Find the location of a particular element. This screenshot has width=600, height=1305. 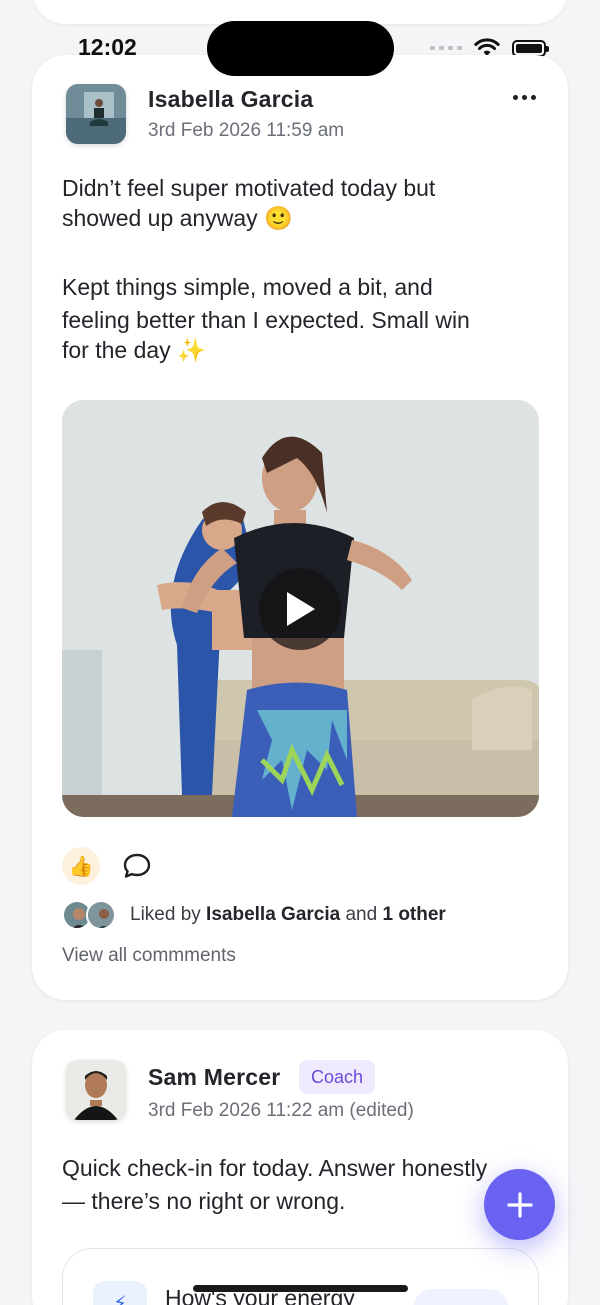

question-icon: ⚡ is located at coordinates (120, 1293).